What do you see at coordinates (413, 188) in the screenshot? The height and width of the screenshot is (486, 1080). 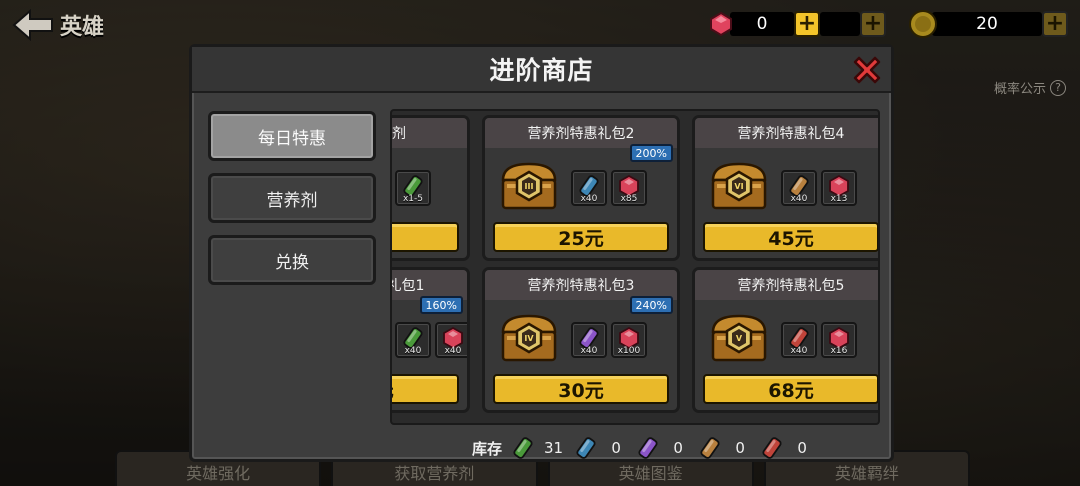 I see `reward-item: x1-5` at bounding box center [413, 188].